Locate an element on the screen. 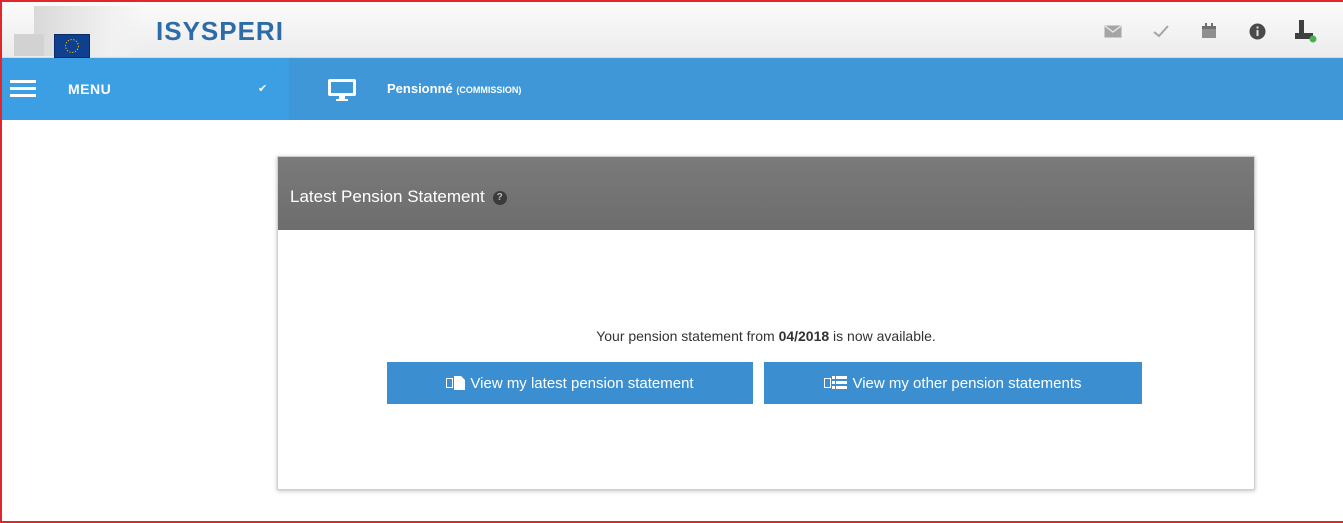 This screenshot has height=523, width=1343. panel-header: Latest Pension Statement? is located at coordinates (766, 193).